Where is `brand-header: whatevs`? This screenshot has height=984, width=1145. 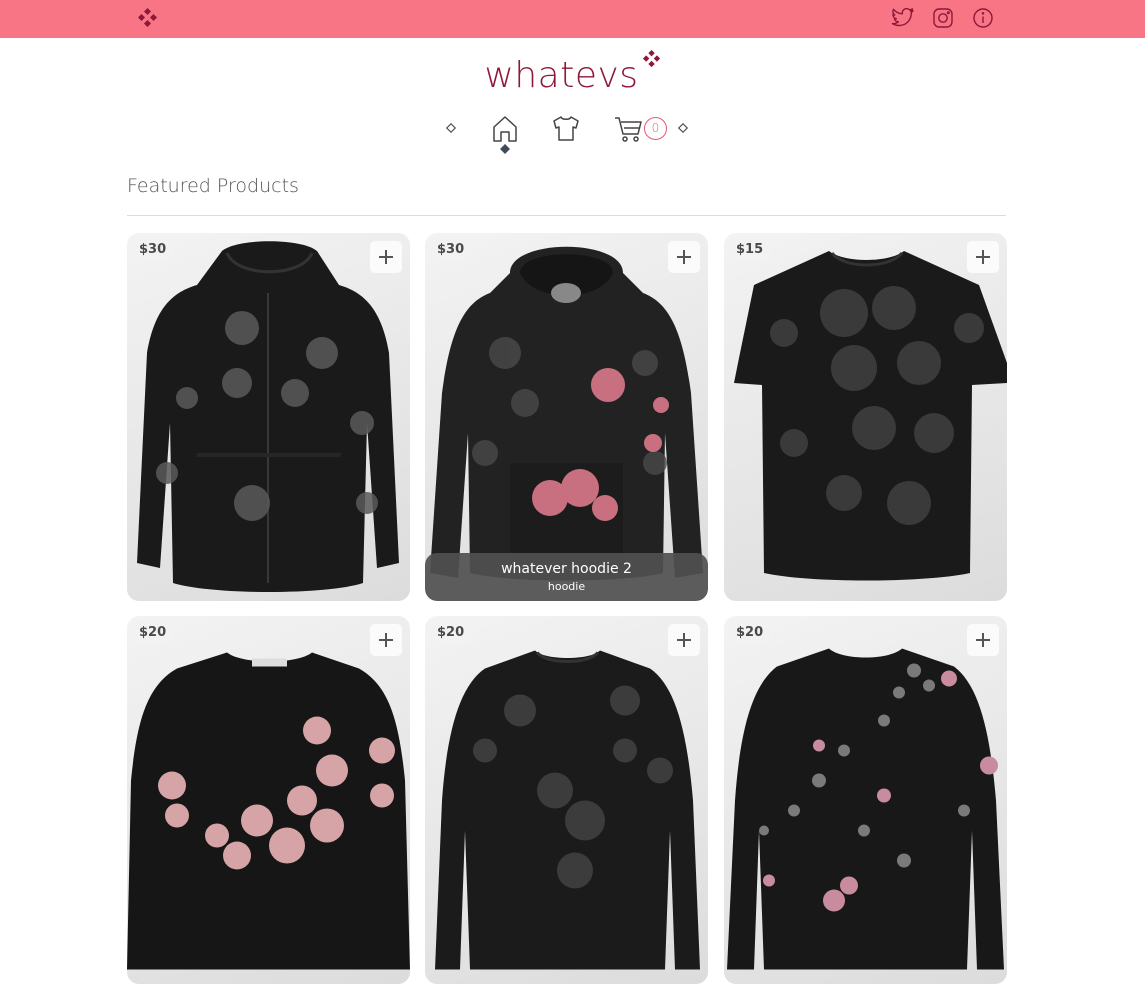
brand-header: whatevs is located at coordinates (572, 73).